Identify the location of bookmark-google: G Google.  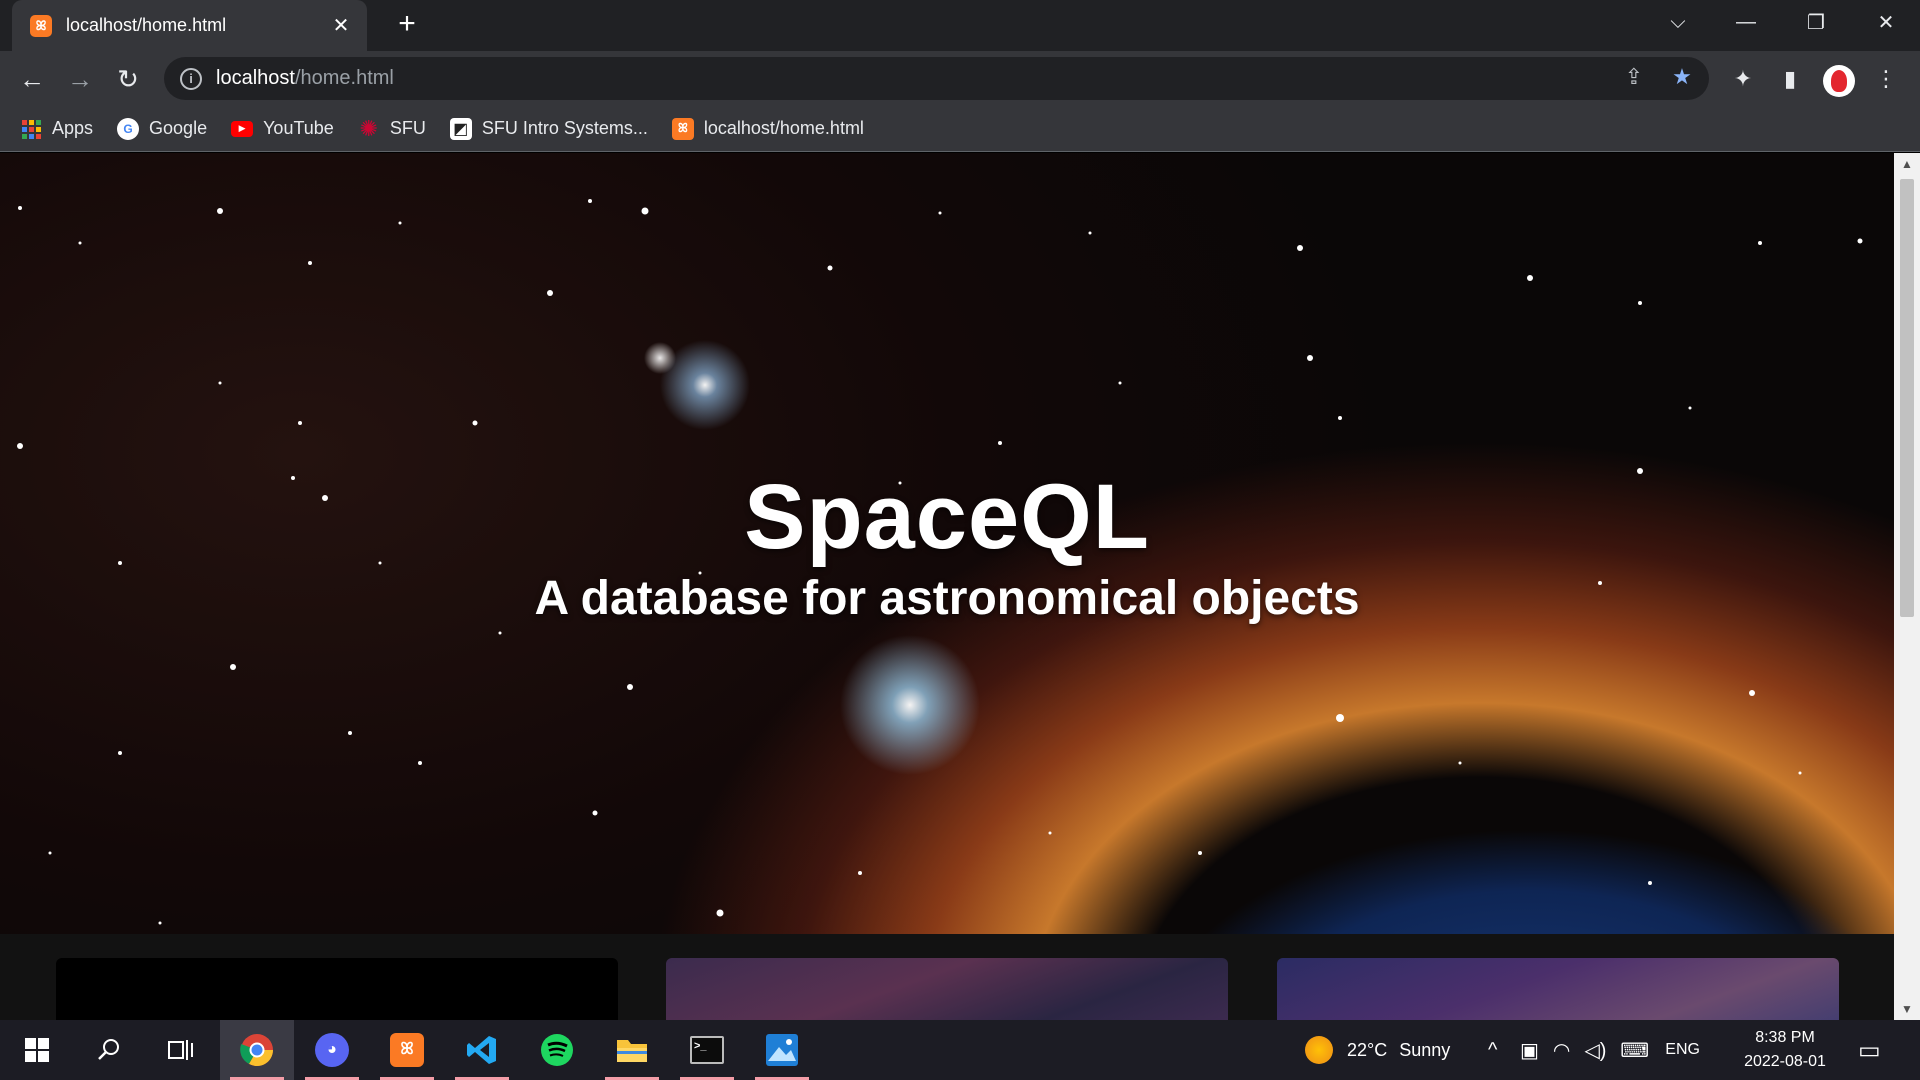
(162, 128).